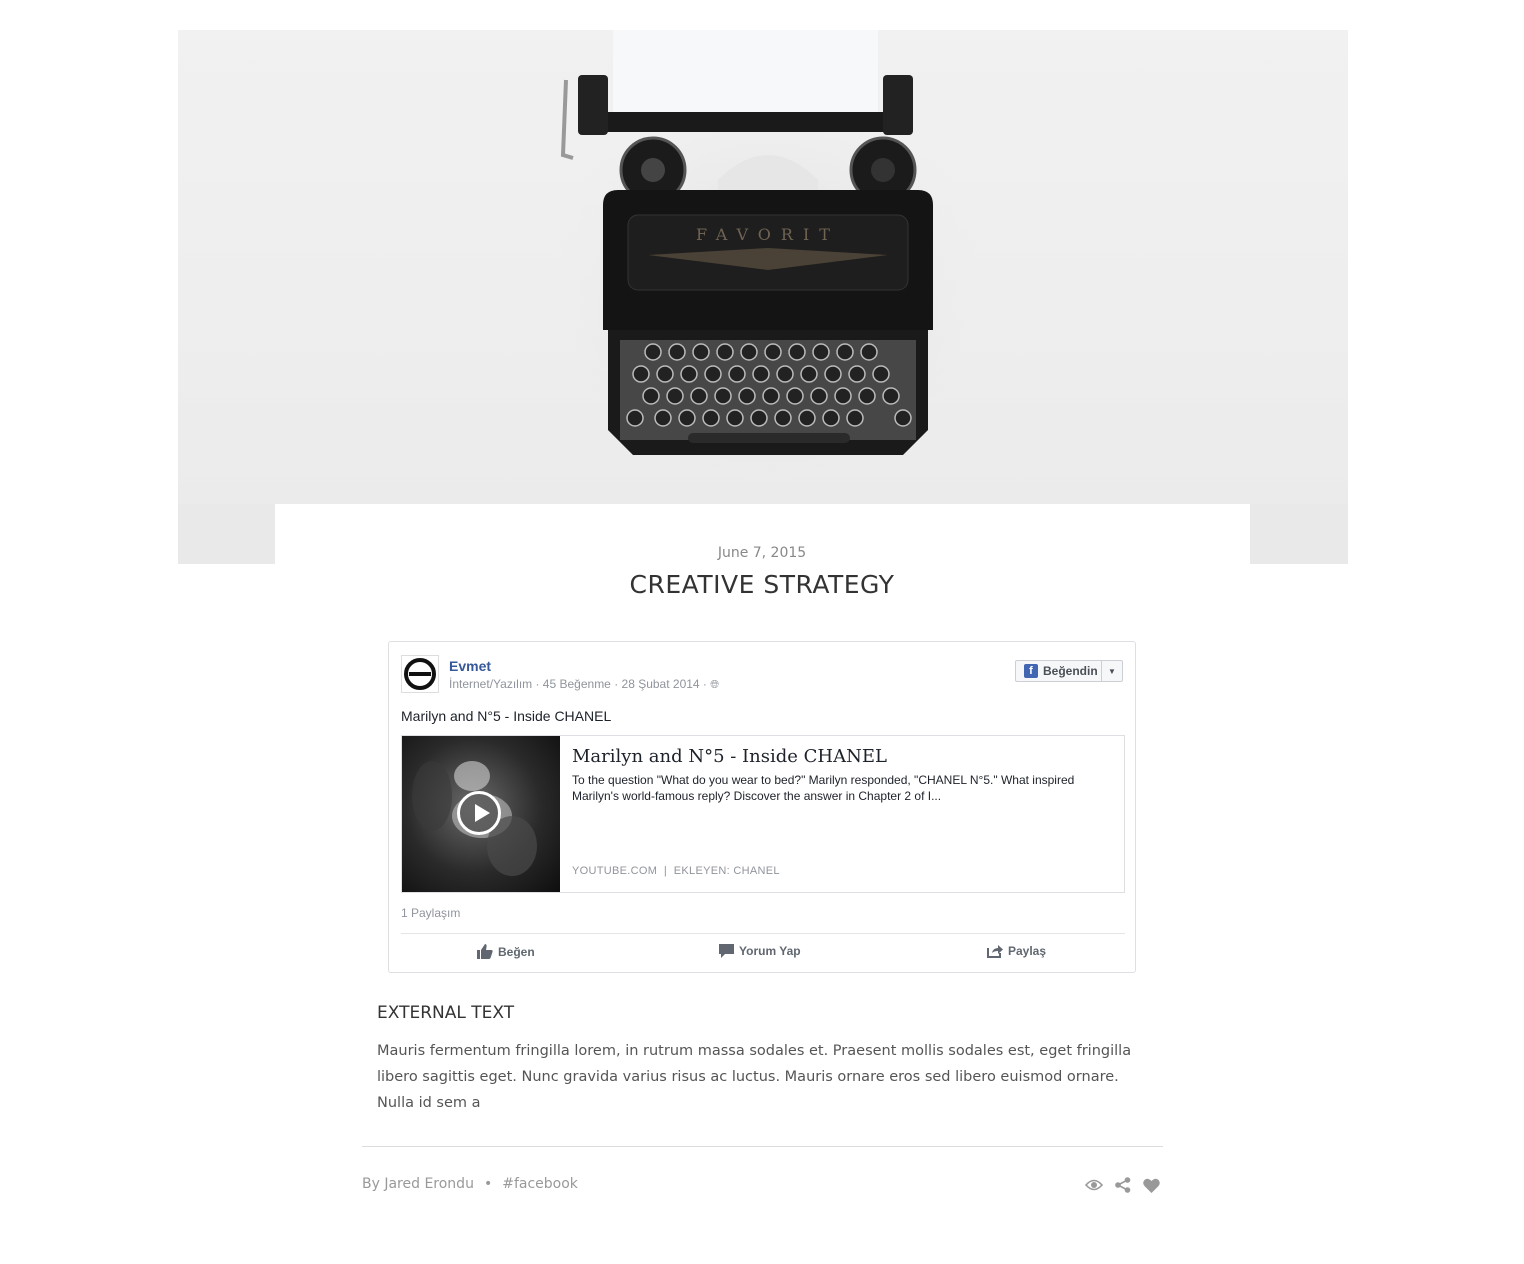  I want to click on post-title: CREATIVE STRATEGY, so click(762, 584).